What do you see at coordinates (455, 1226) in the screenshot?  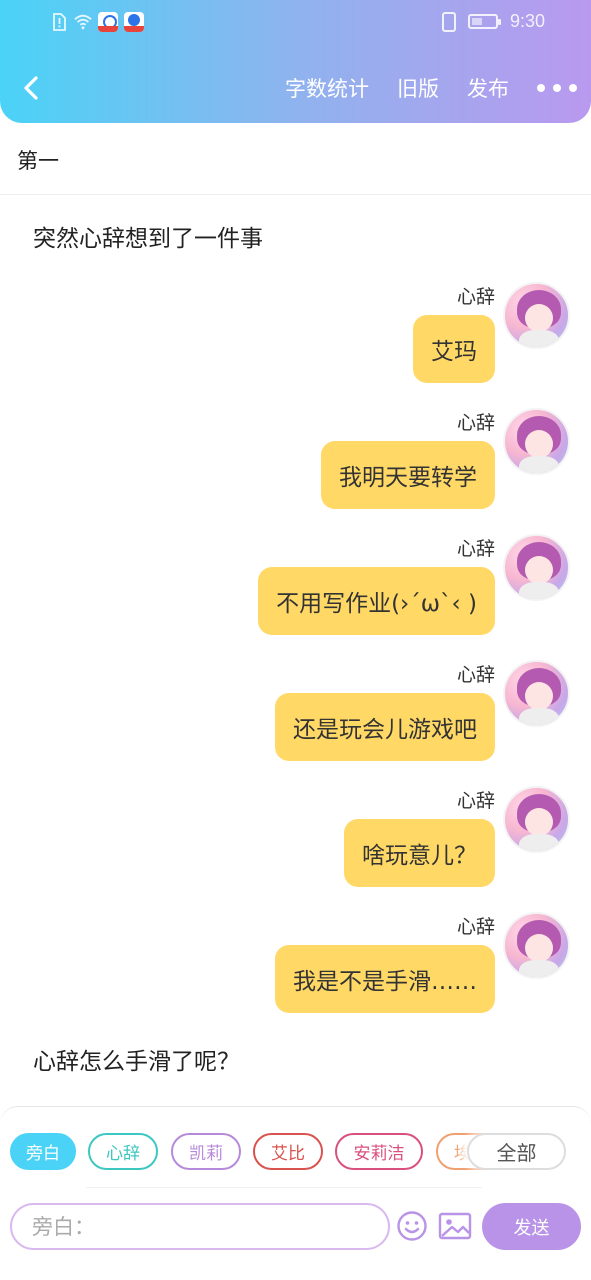 I see `image-icon` at bounding box center [455, 1226].